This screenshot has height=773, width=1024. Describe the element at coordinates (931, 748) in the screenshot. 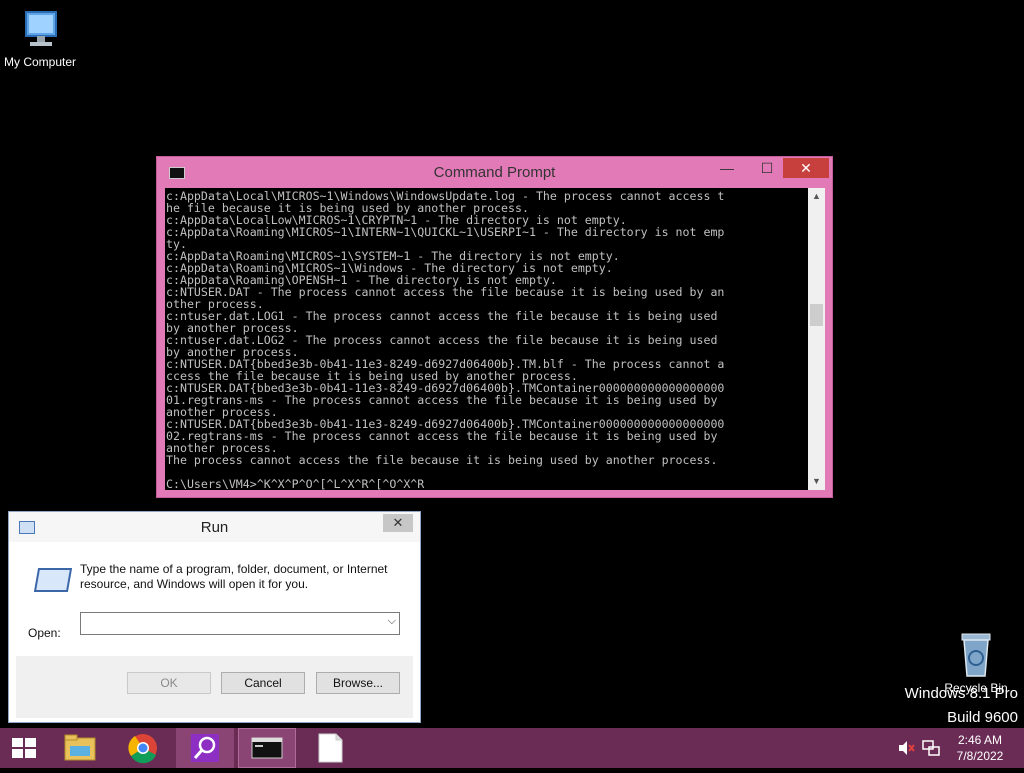

I see `network-icon` at that location.